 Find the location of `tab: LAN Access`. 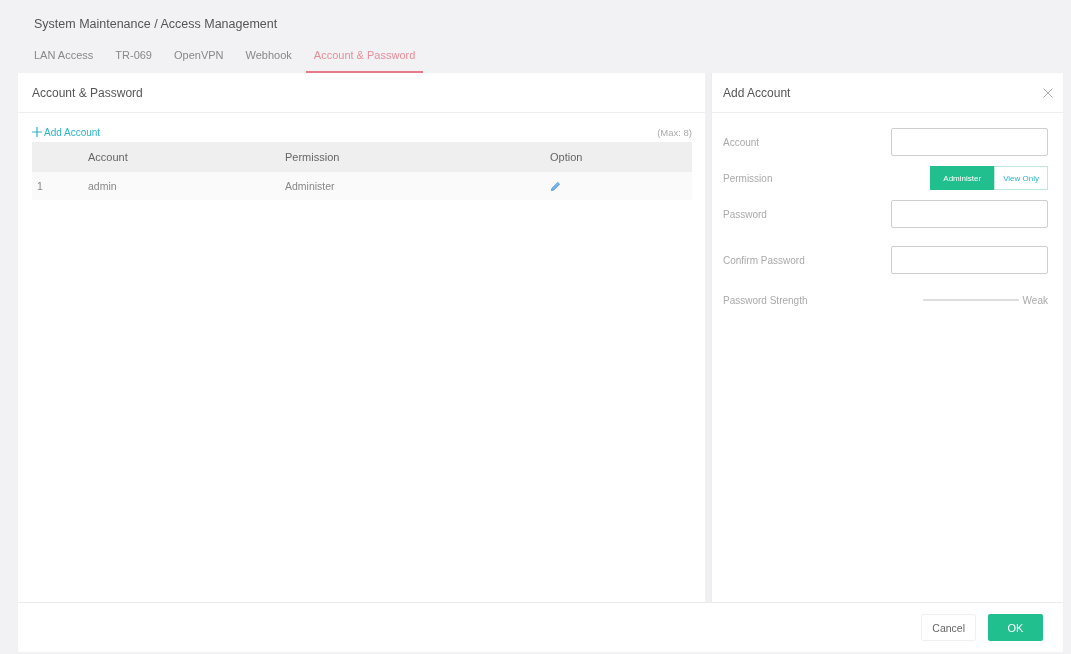

tab: LAN Access is located at coordinates (64, 61).